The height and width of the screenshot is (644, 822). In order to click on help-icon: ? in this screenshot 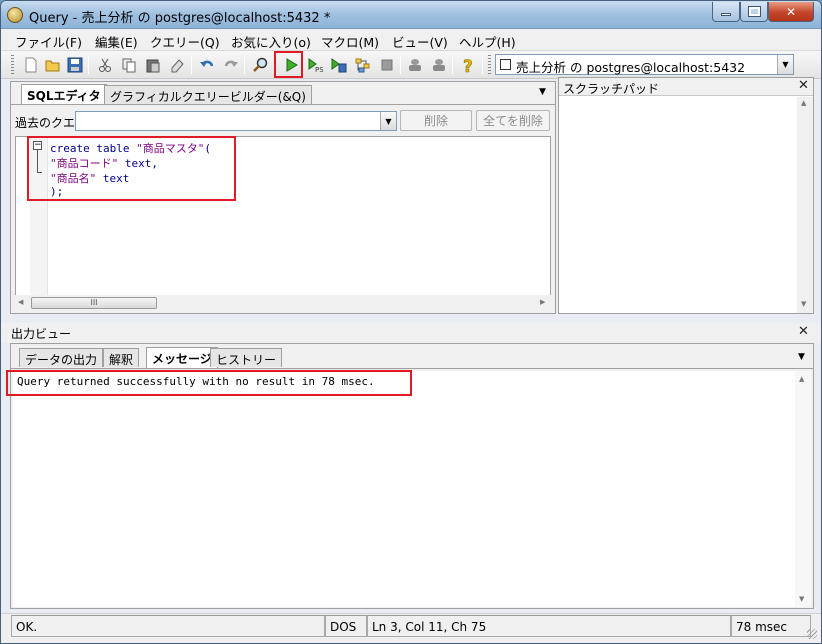, I will do `click(468, 65)`.